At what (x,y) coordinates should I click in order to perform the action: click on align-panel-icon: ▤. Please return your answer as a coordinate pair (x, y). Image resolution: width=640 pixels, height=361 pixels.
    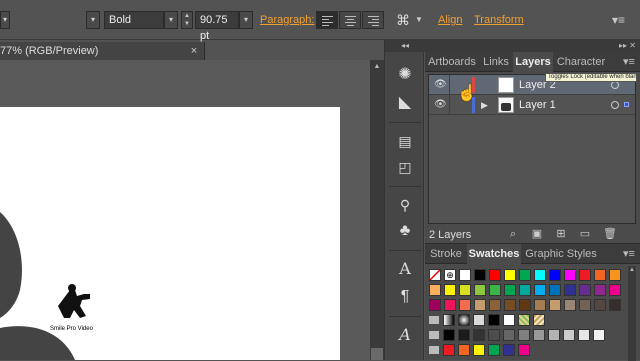
    Looking at the image, I should click on (405, 141).